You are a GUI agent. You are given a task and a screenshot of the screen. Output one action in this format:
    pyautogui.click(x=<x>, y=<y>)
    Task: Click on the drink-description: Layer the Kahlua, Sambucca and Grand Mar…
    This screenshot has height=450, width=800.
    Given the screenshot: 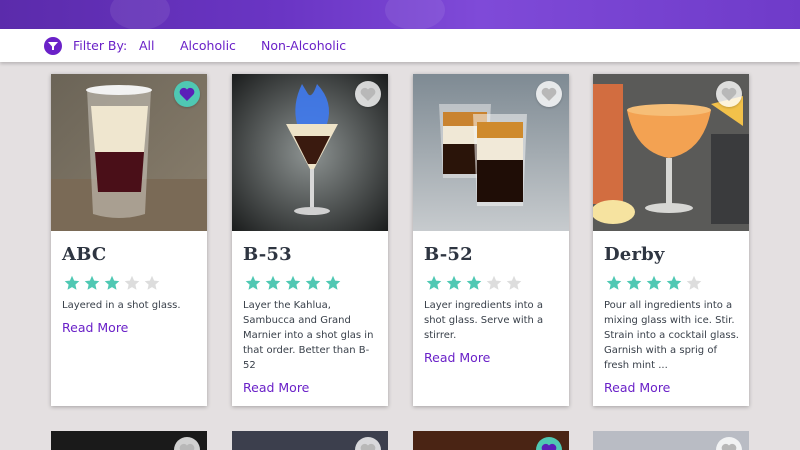 What is the action you would take?
    pyautogui.click(x=308, y=335)
    